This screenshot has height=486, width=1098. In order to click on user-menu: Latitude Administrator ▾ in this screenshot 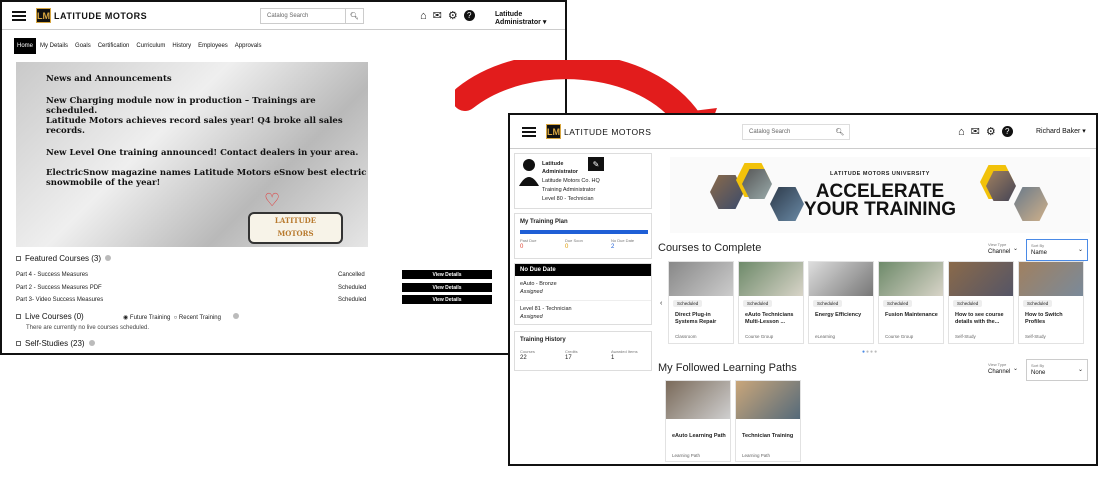, I will do `click(530, 18)`.